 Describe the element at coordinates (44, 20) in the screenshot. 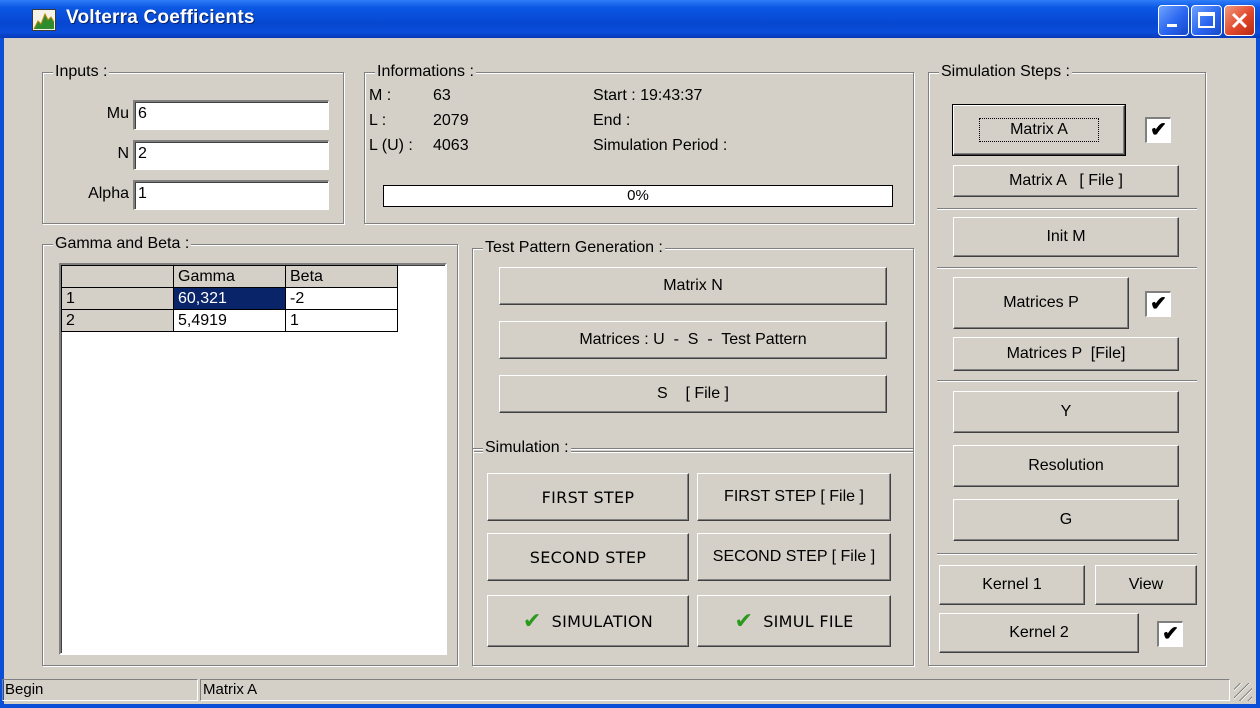

I see `app-chart-icon` at that location.